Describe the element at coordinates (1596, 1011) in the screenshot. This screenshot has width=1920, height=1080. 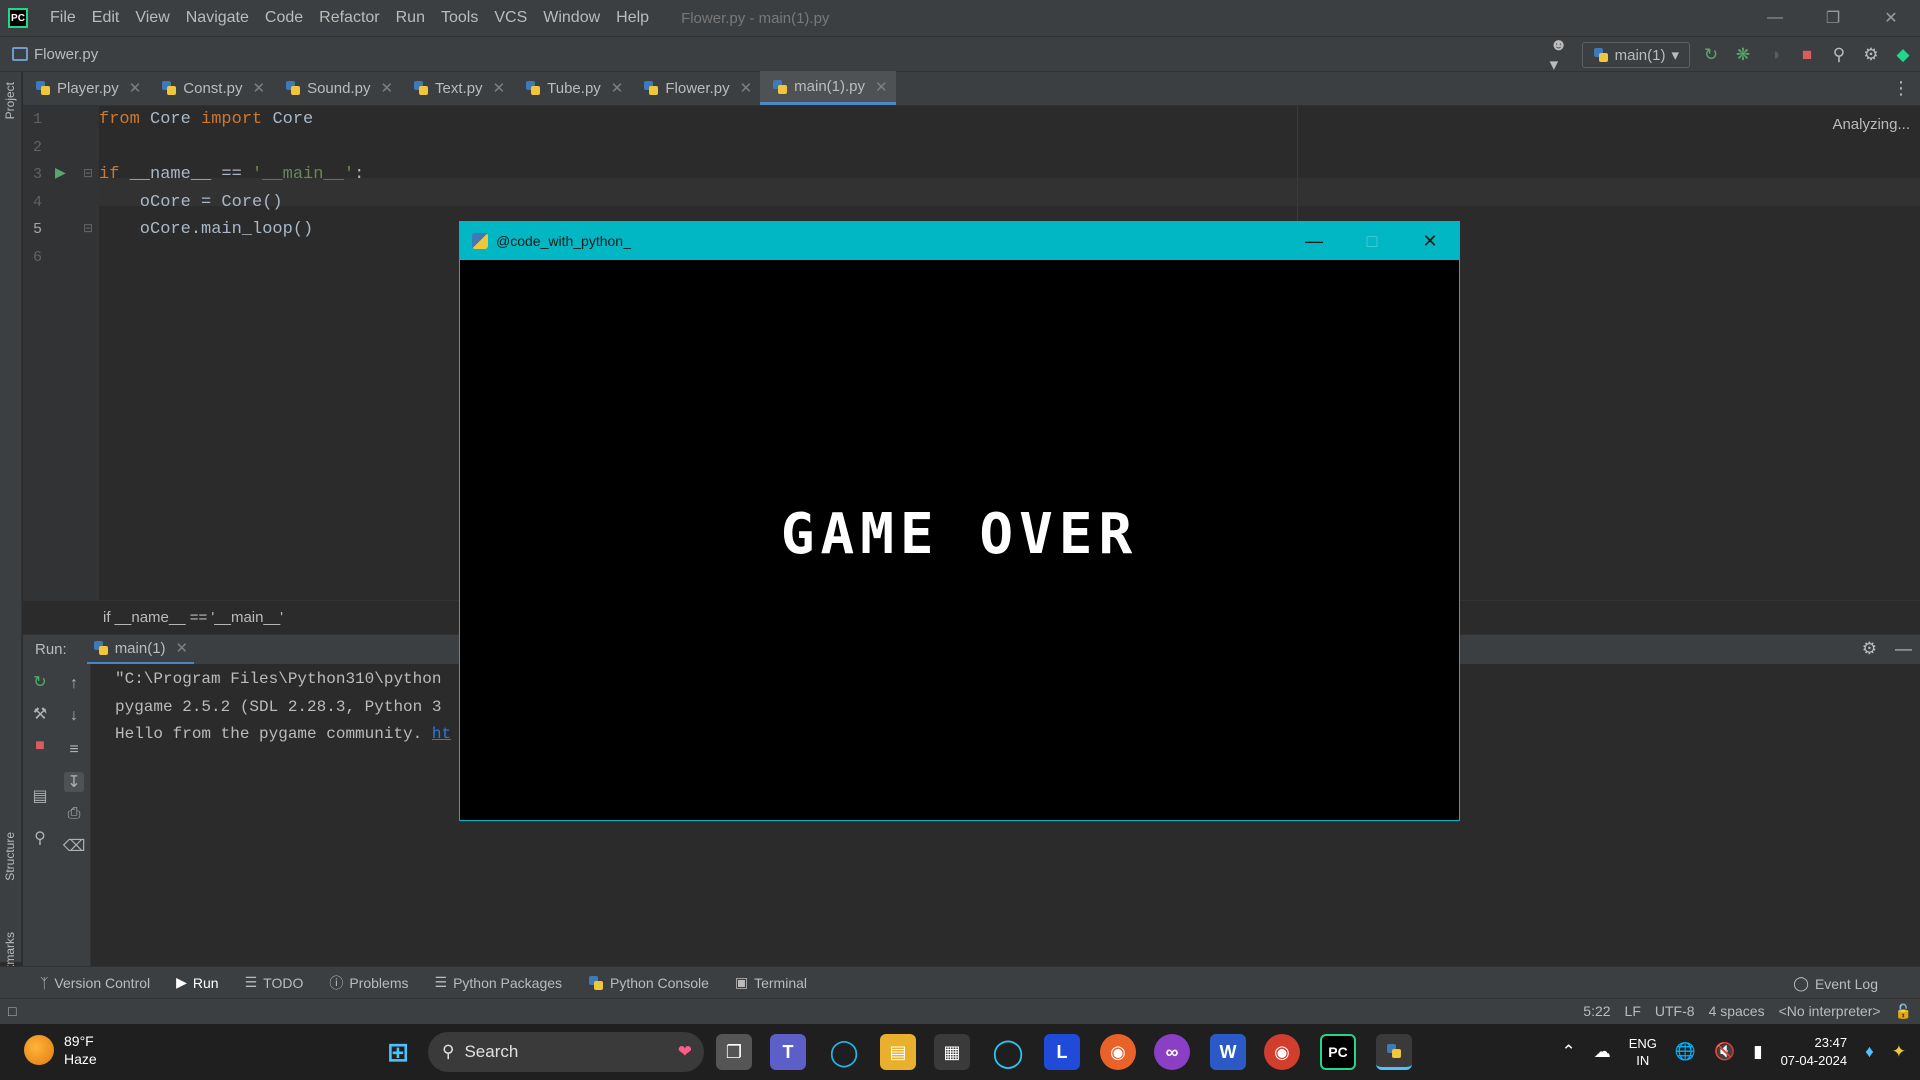
I see `caret-position: 5:22` at that location.